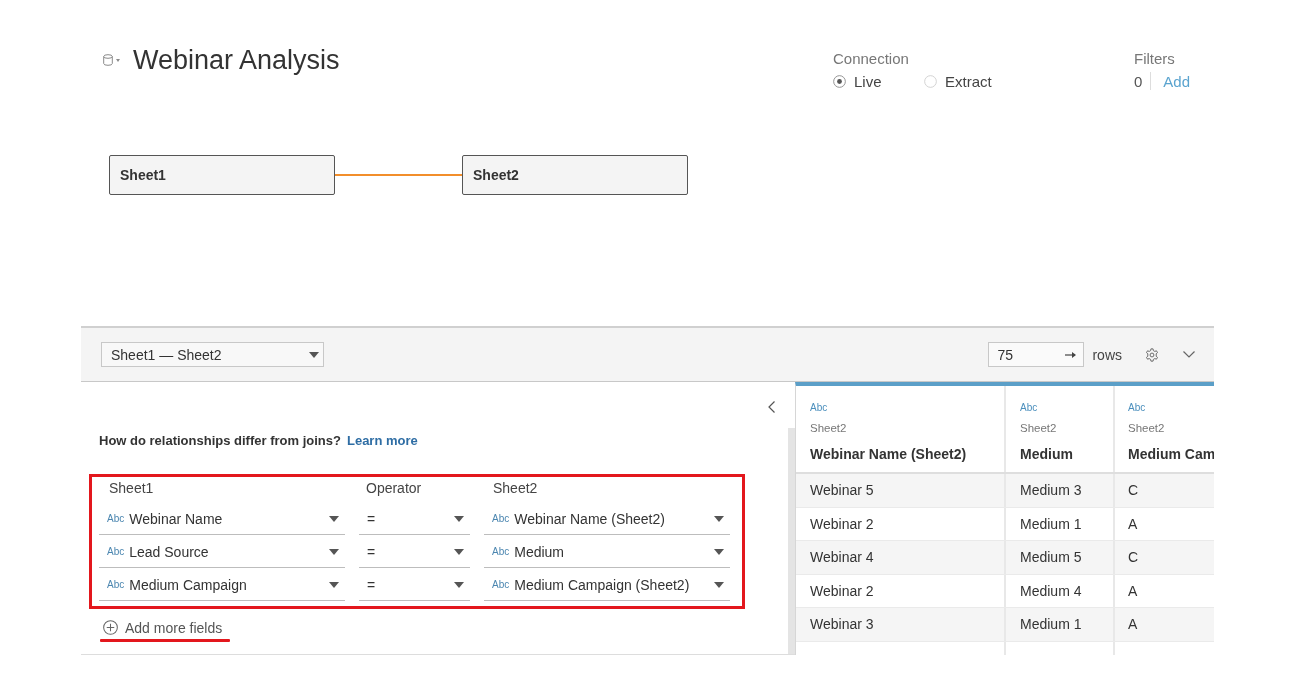  What do you see at coordinates (118, 60) in the screenshot?
I see `caret-icon` at bounding box center [118, 60].